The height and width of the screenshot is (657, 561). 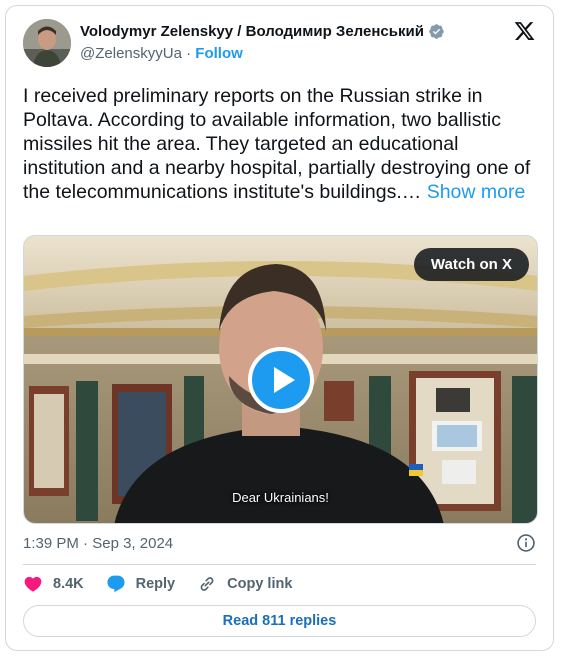 I want to click on link-icon, so click(x=207, y=584).